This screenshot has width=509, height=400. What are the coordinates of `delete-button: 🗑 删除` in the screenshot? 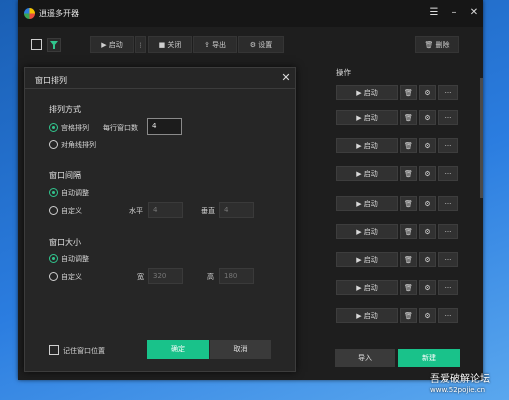 It's located at (437, 44).